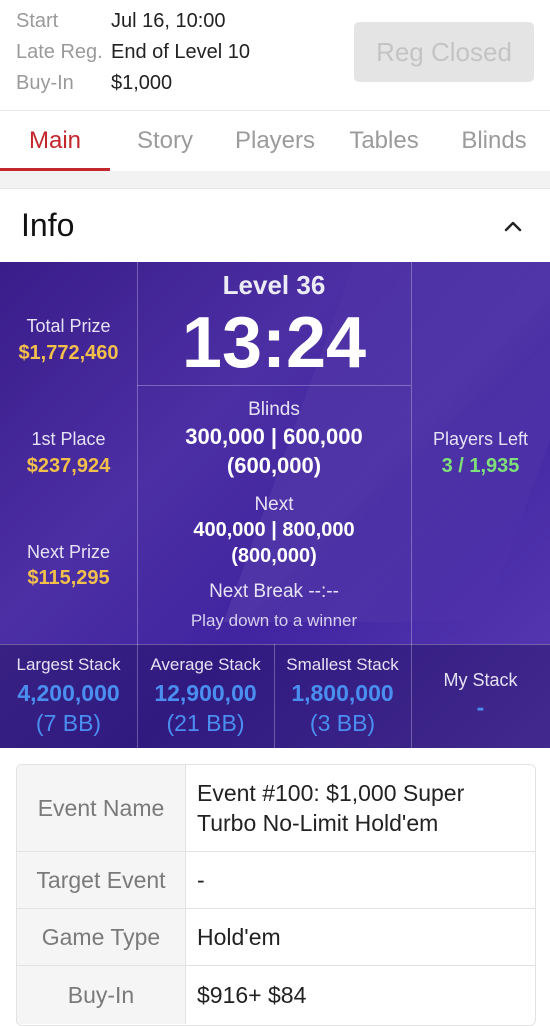 The height and width of the screenshot is (1026, 550). I want to click on blinds-label: Blinds, so click(274, 409).